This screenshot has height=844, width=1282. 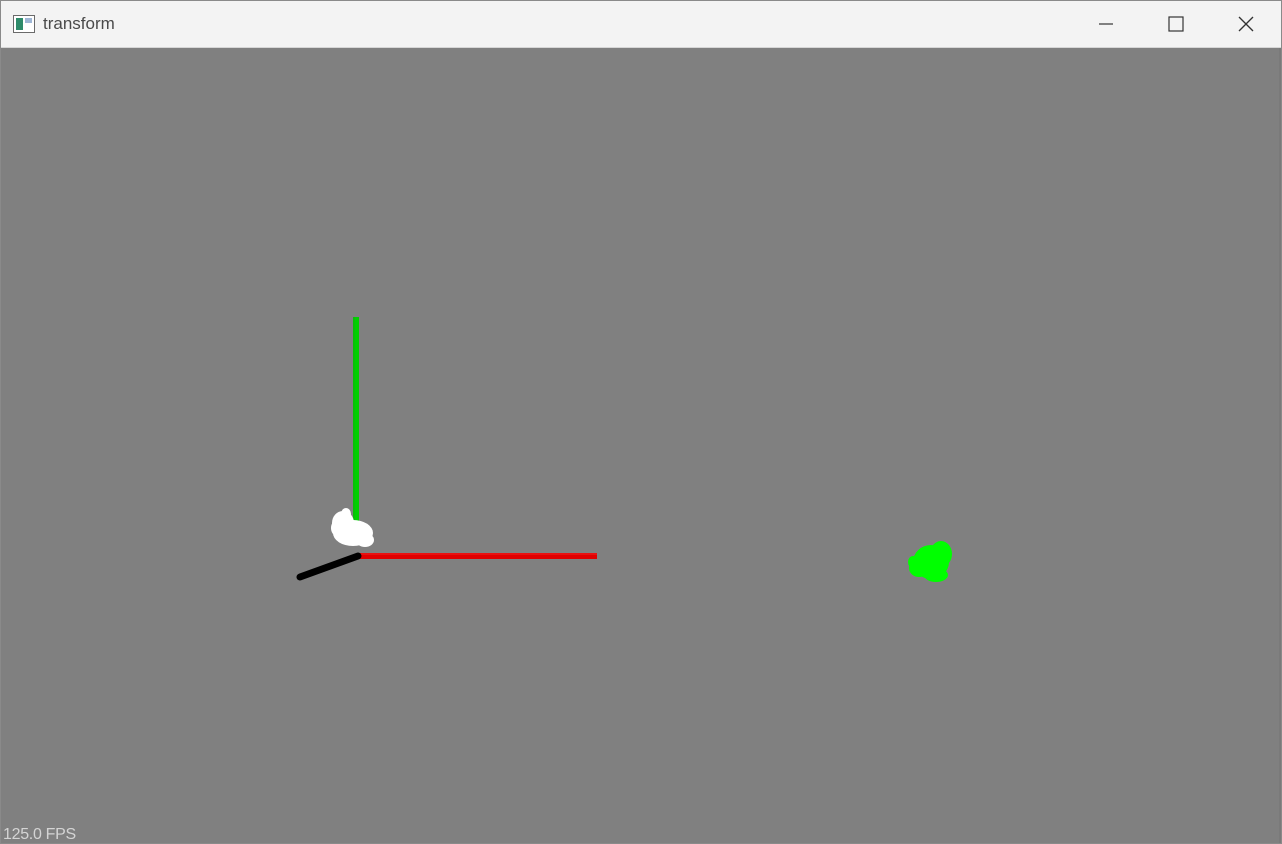 I want to click on origin-model, so click(x=352, y=527).